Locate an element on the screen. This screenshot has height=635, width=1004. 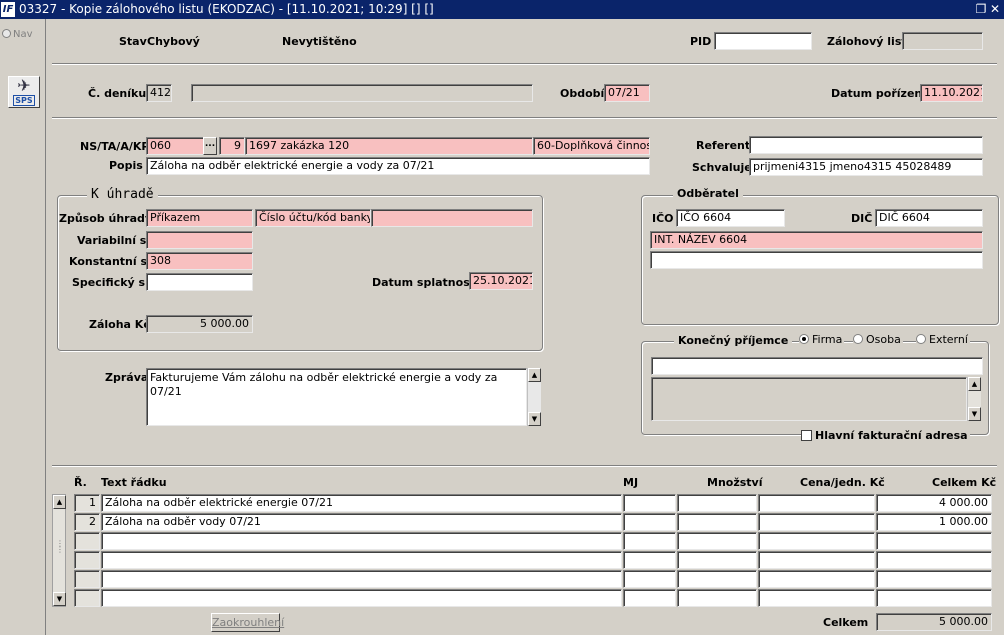
prijemce-address-field is located at coordinates (809, 399).